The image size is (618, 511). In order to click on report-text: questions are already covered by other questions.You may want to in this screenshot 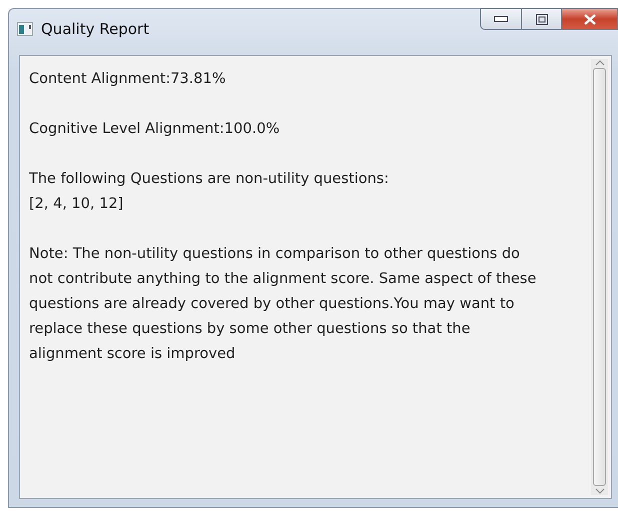, I will do `click(271, 304)`.